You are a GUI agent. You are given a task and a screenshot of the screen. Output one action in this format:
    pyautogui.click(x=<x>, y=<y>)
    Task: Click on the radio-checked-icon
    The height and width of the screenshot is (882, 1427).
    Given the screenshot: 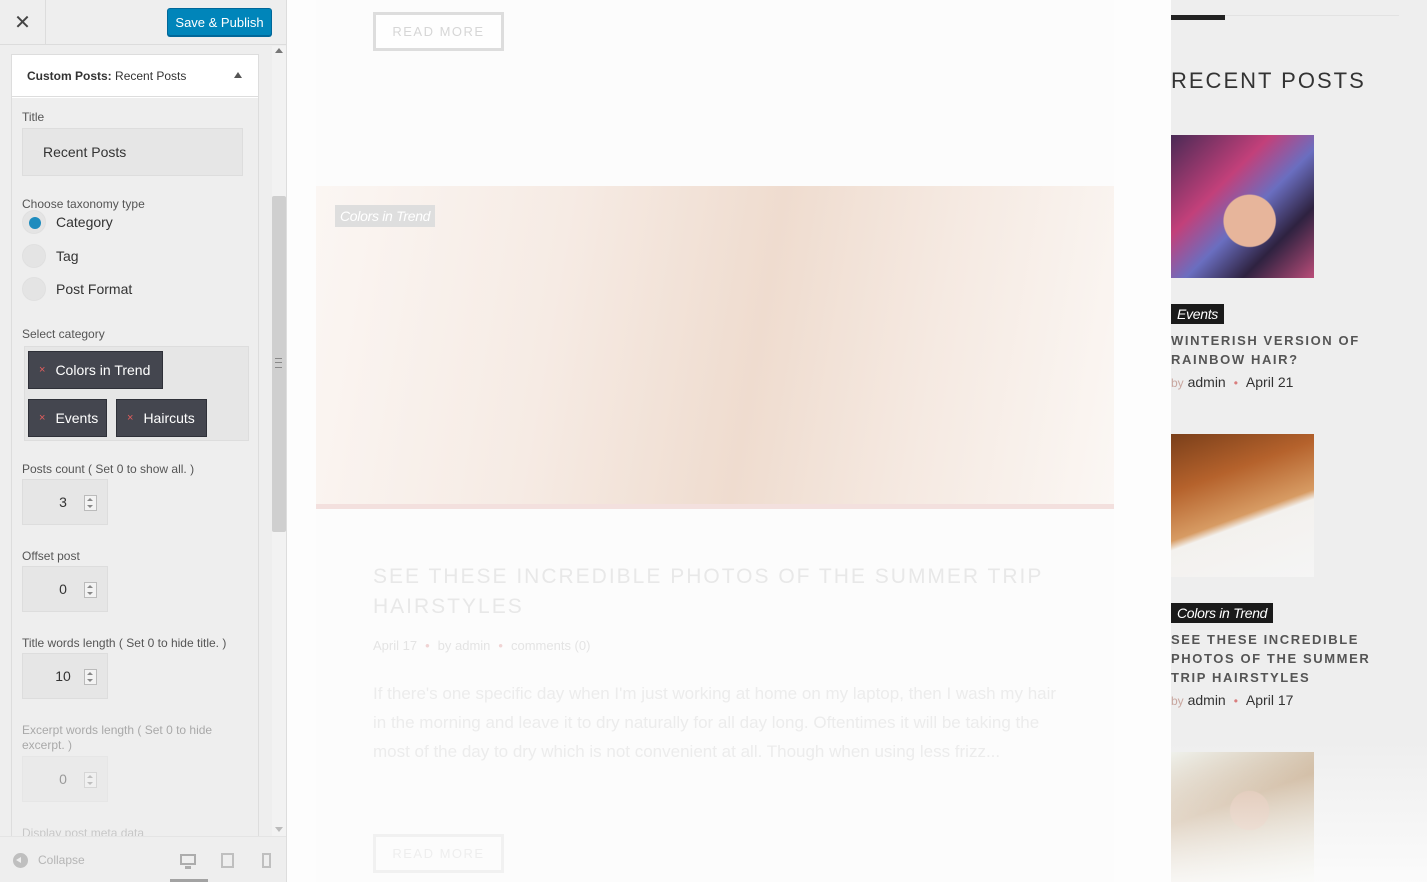 What is the action you would take?
    pyautogui.click(x=34, y=222)
    